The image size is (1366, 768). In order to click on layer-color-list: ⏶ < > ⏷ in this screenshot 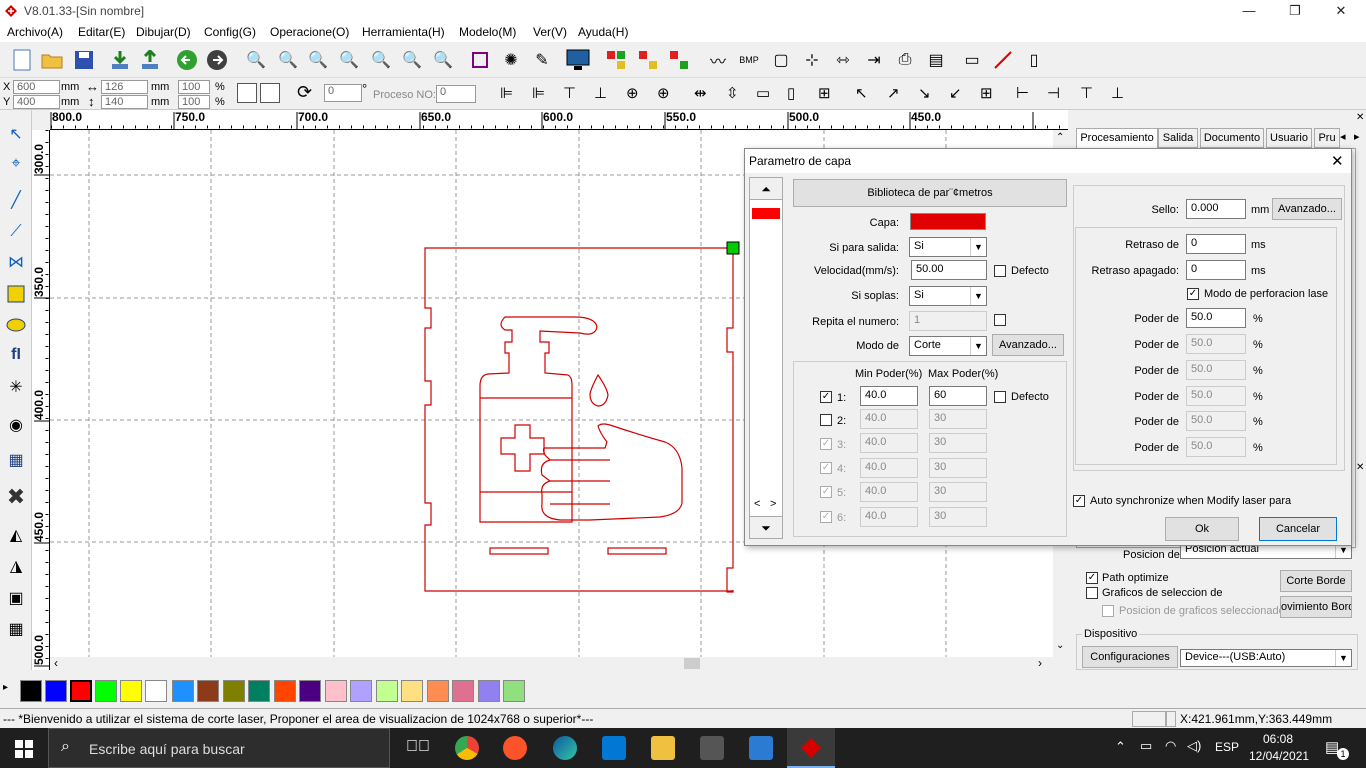, I will do `click(766, 358)`.